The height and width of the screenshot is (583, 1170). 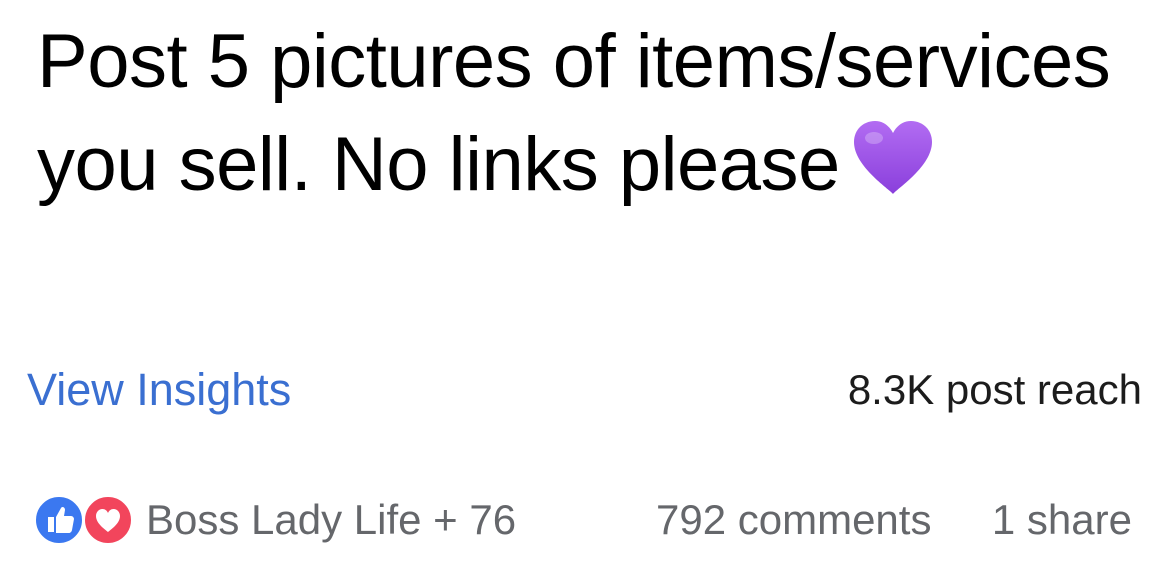 I want to click on reactions-summary, so click(x=84, y=520).